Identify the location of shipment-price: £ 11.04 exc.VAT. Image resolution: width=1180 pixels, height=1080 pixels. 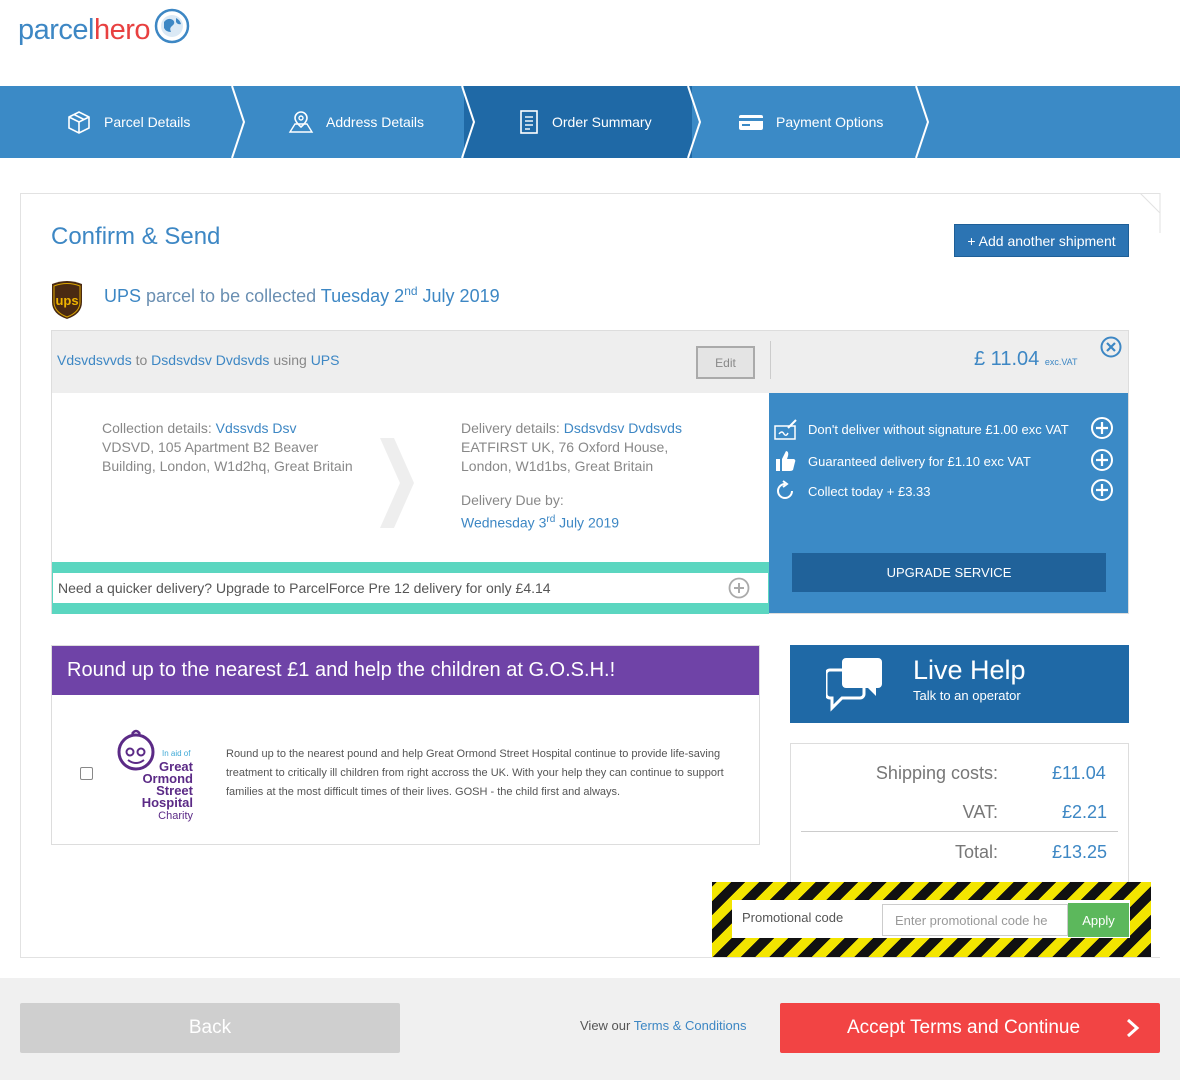
(1026, 359).